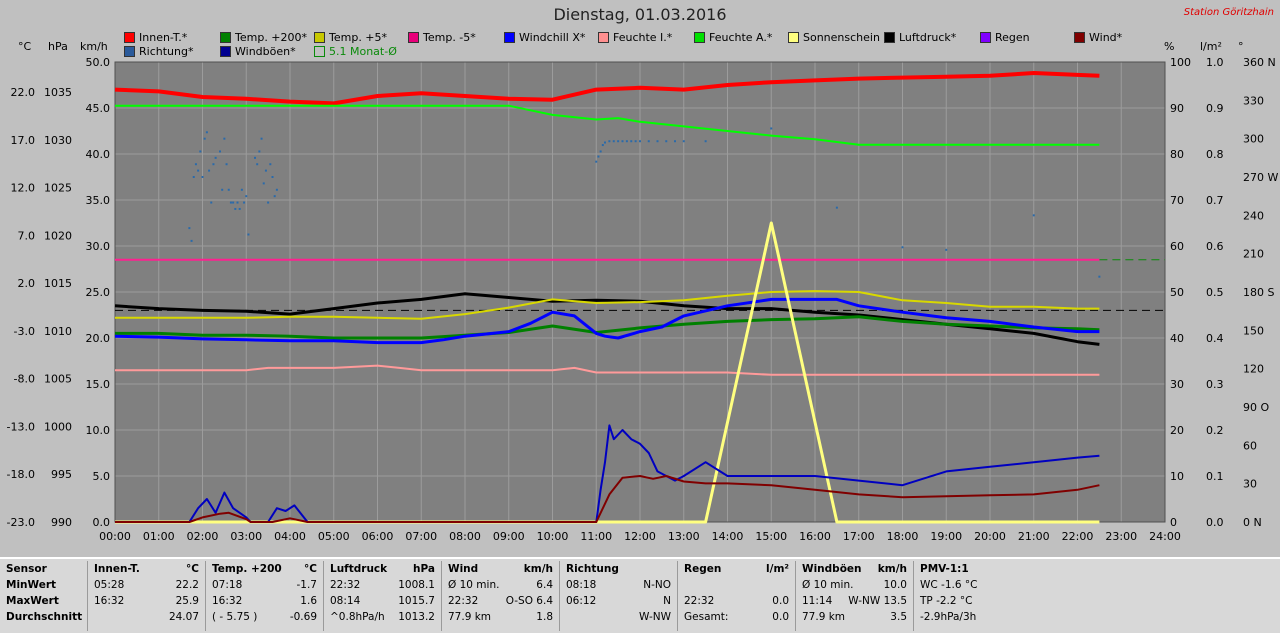 The height and width of the screenshot is (633, 1280). Describe the element at coordinates (58, 140) in the screenshot. I see `pressure-tick-label: 1030` at that location.